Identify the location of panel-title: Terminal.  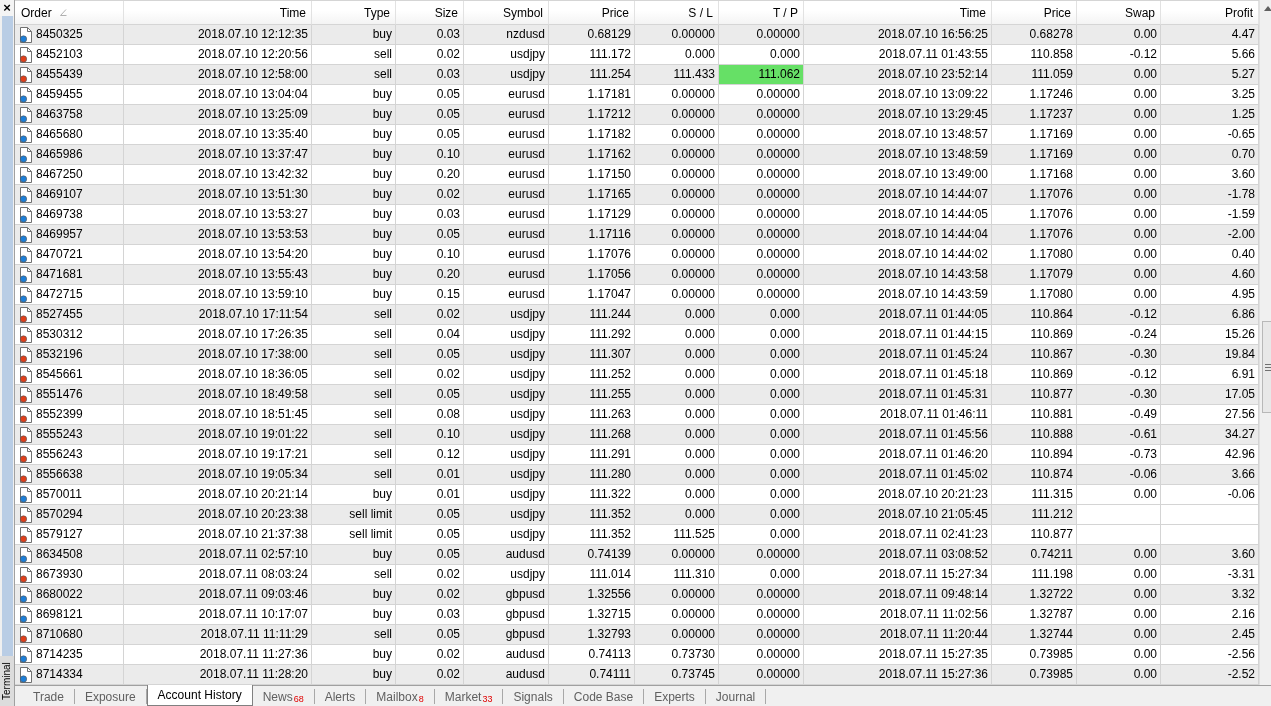
(7, 681).